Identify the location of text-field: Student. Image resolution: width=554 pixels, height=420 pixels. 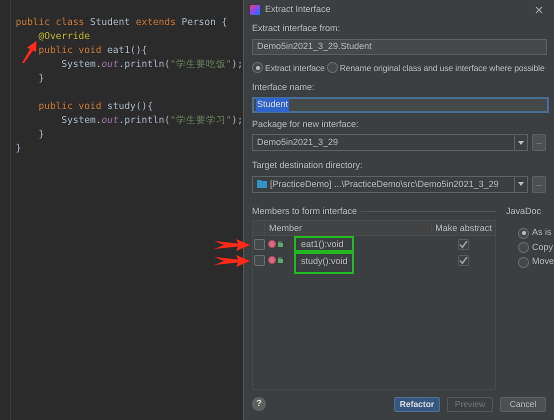
(400, 104).